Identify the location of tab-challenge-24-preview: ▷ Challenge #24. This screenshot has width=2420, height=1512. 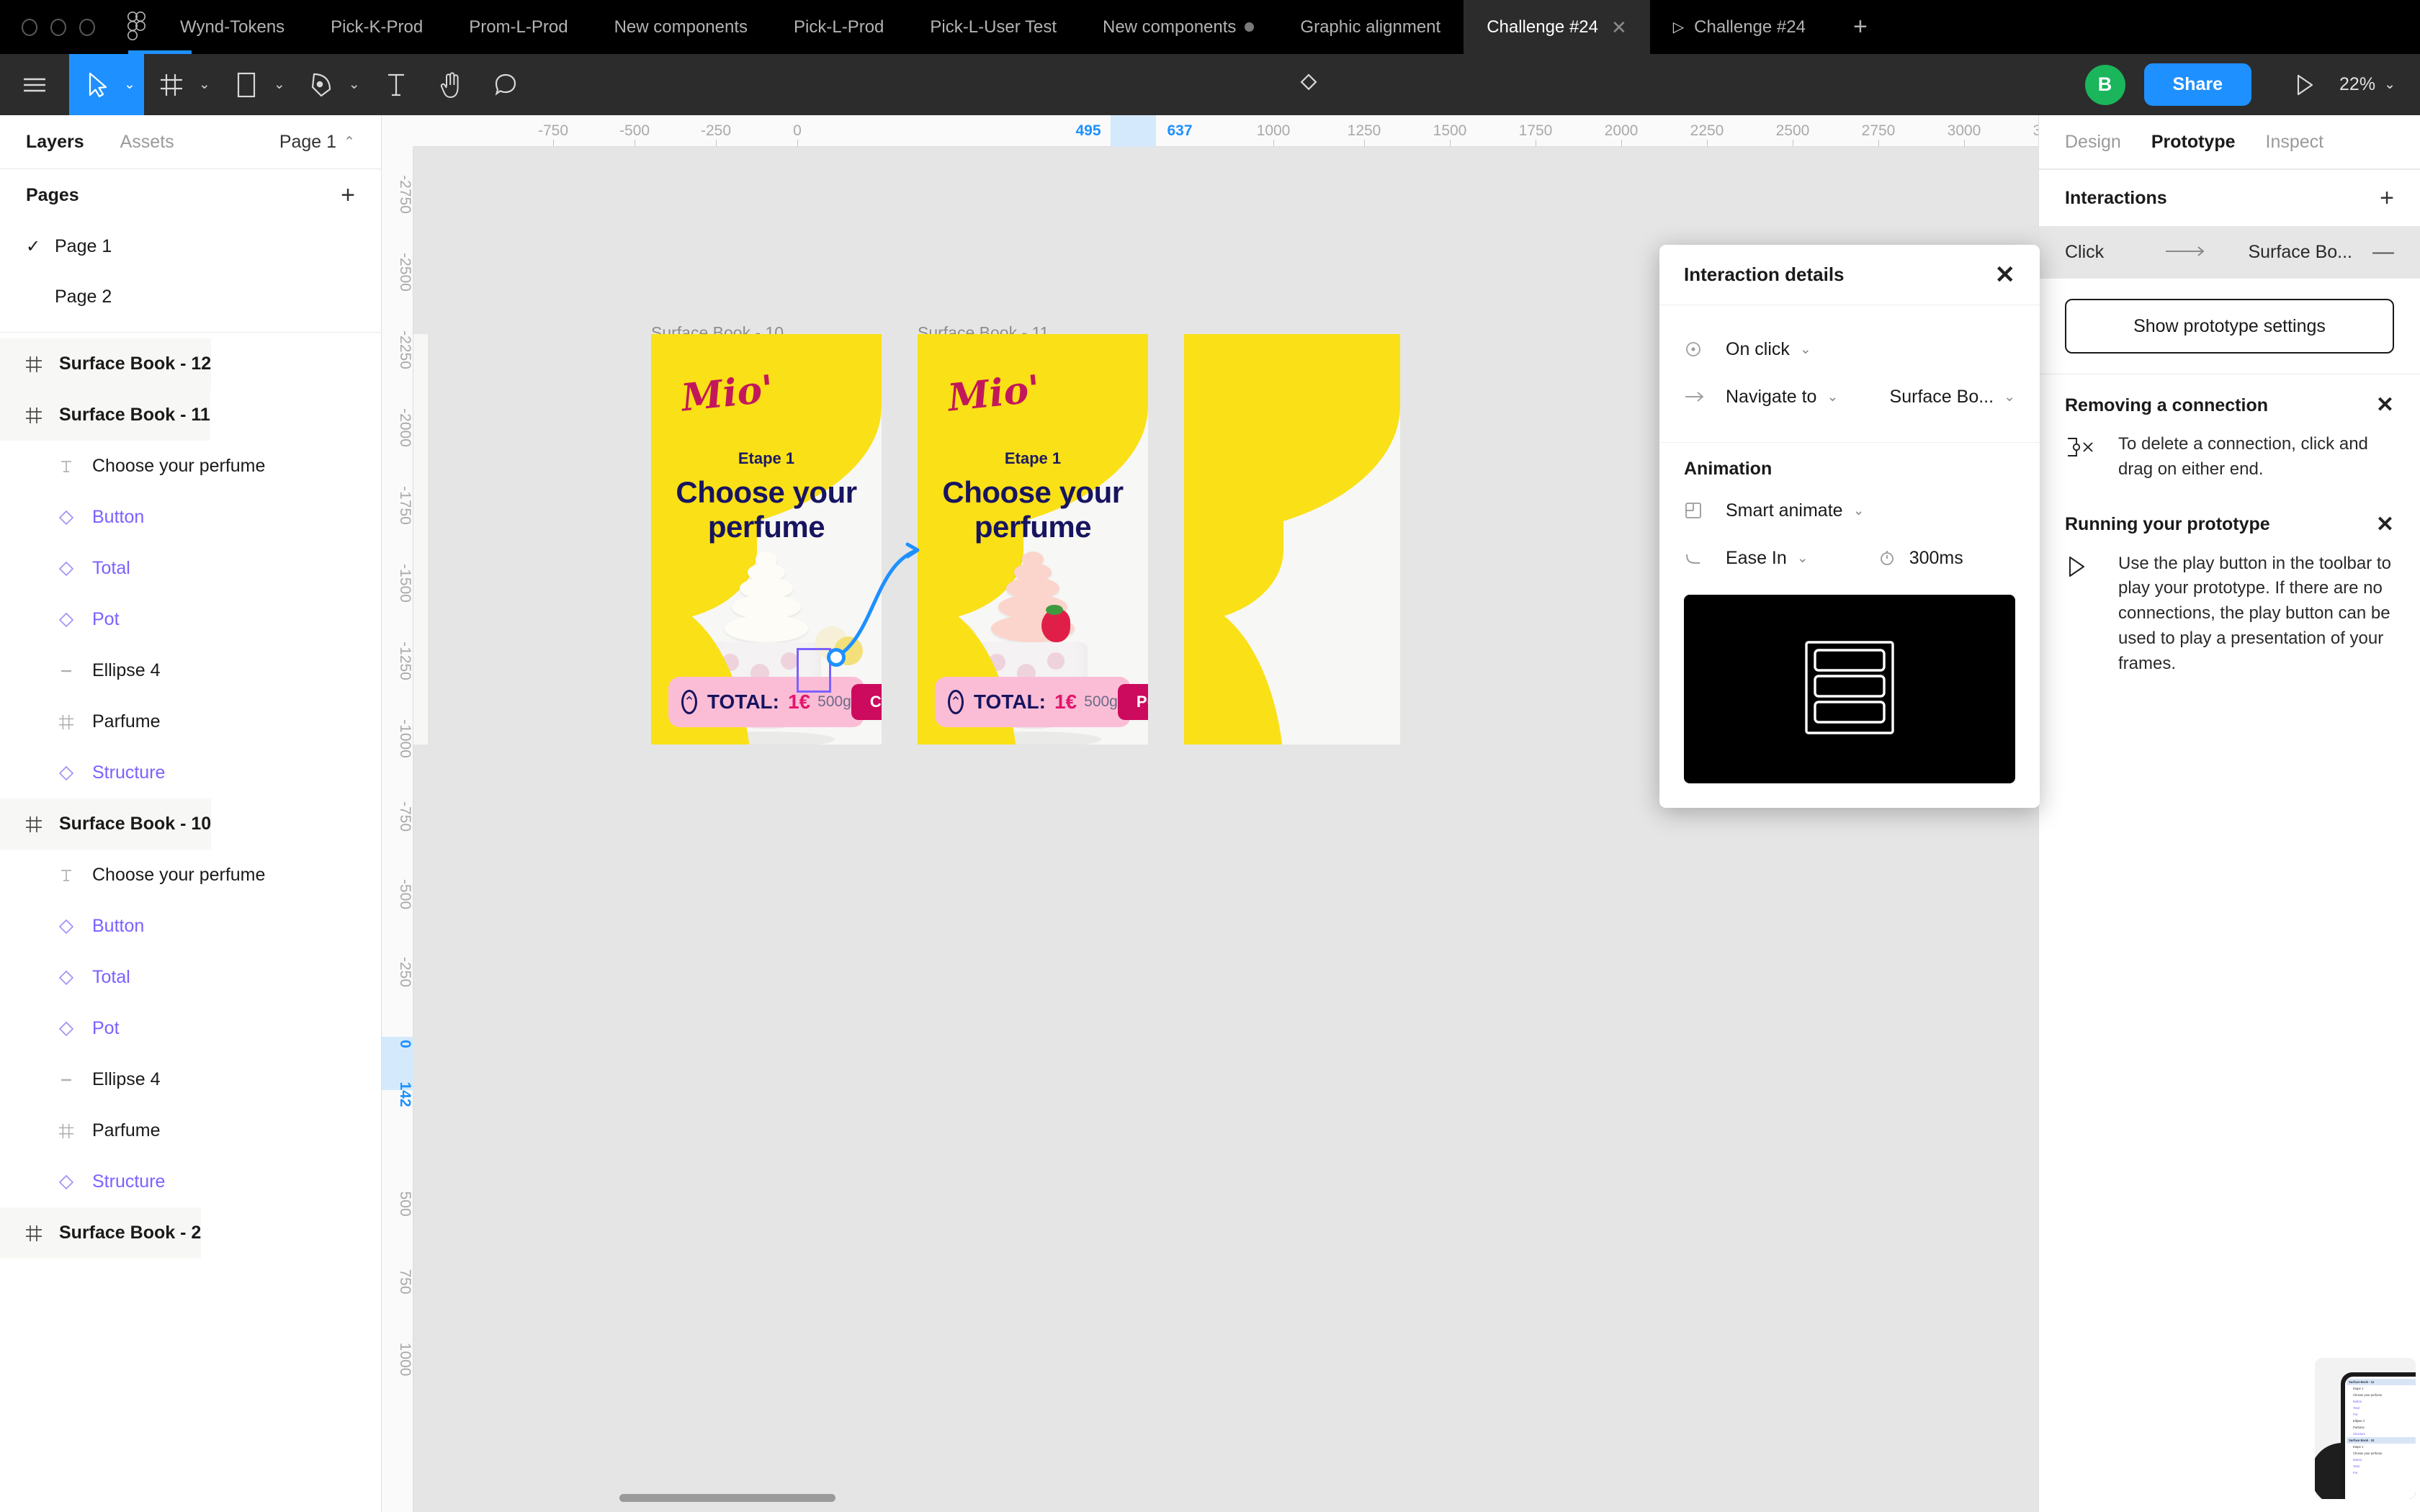
(1739, 27).